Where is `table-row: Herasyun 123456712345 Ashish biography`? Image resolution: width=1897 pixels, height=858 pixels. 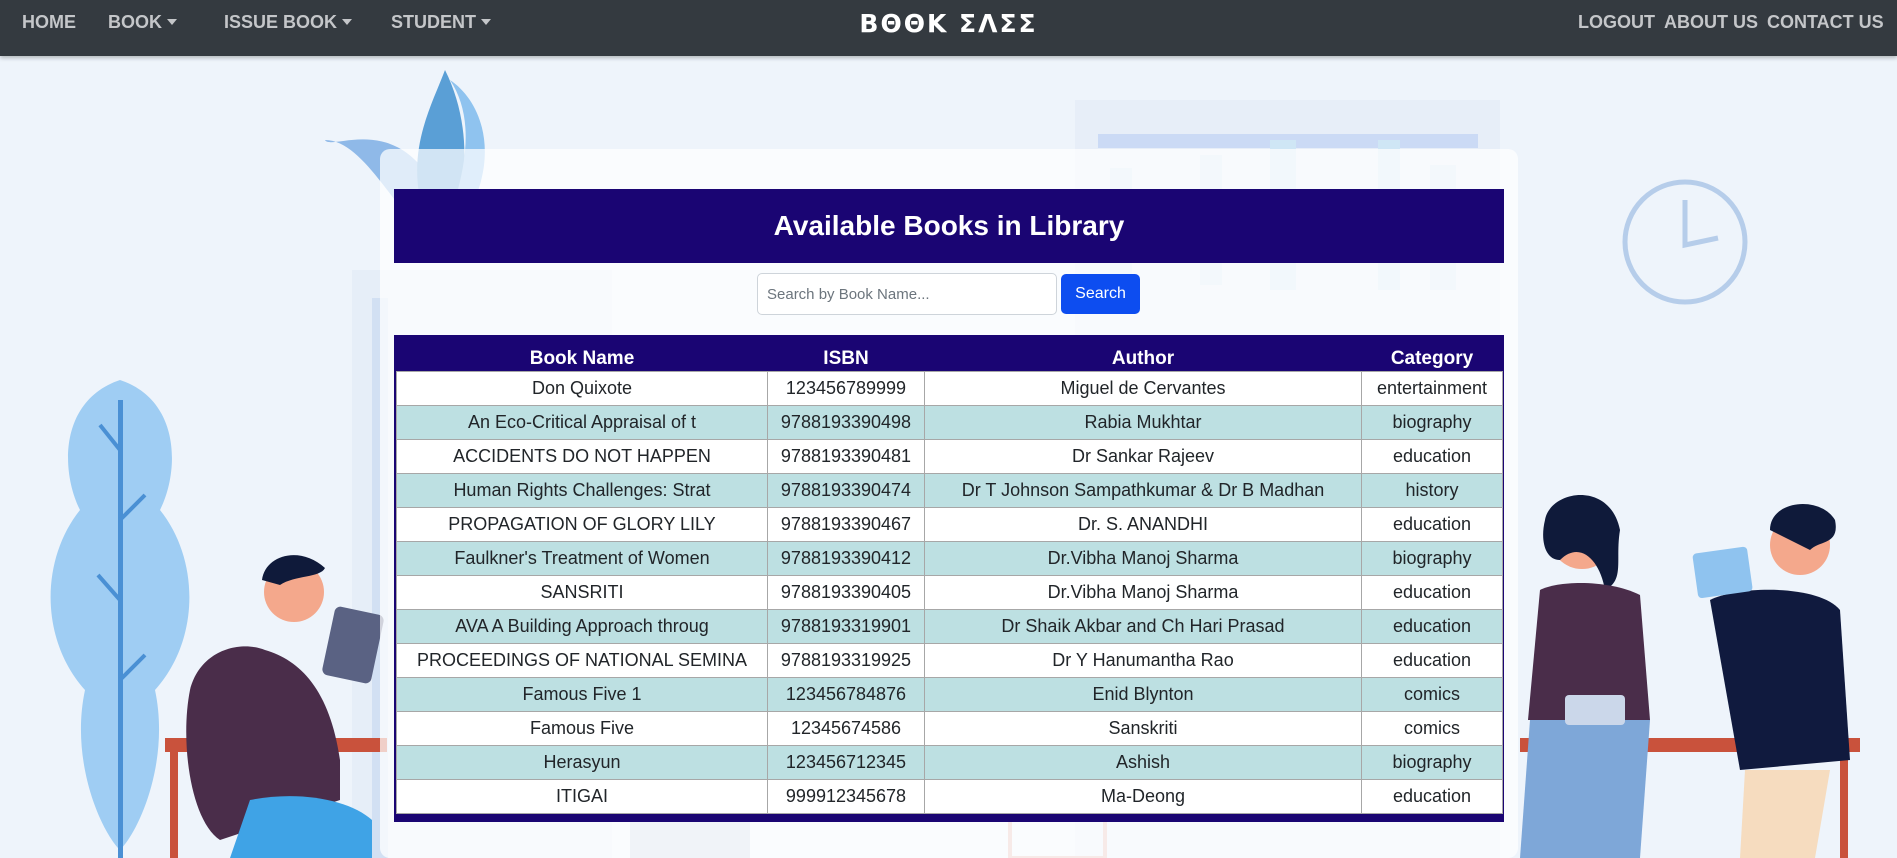
table-row: Herasyun 123456712345 Ashish biography is located at coordinates (949, 762).